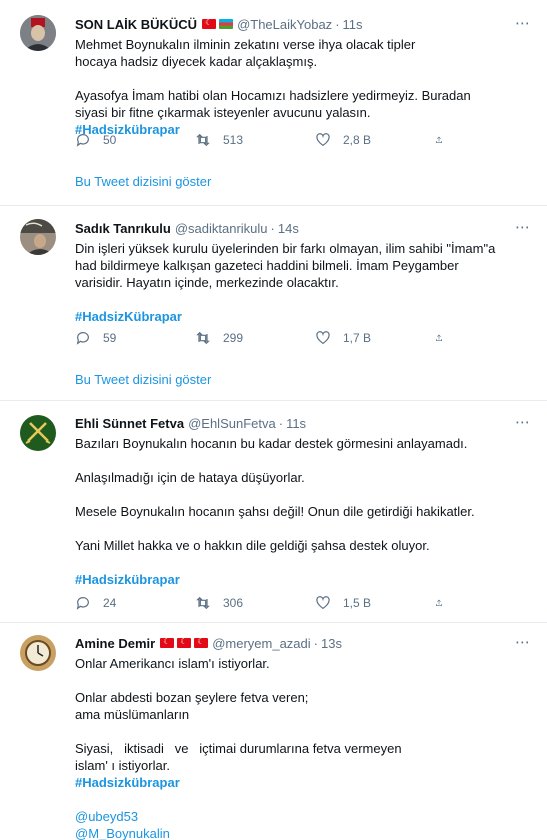 The height and width of the screenshot is (840, 547). What do you see at coordinates (255, 140) in the screenshot?
I see `retweet-button: 513` at bounding box center [255, 140].